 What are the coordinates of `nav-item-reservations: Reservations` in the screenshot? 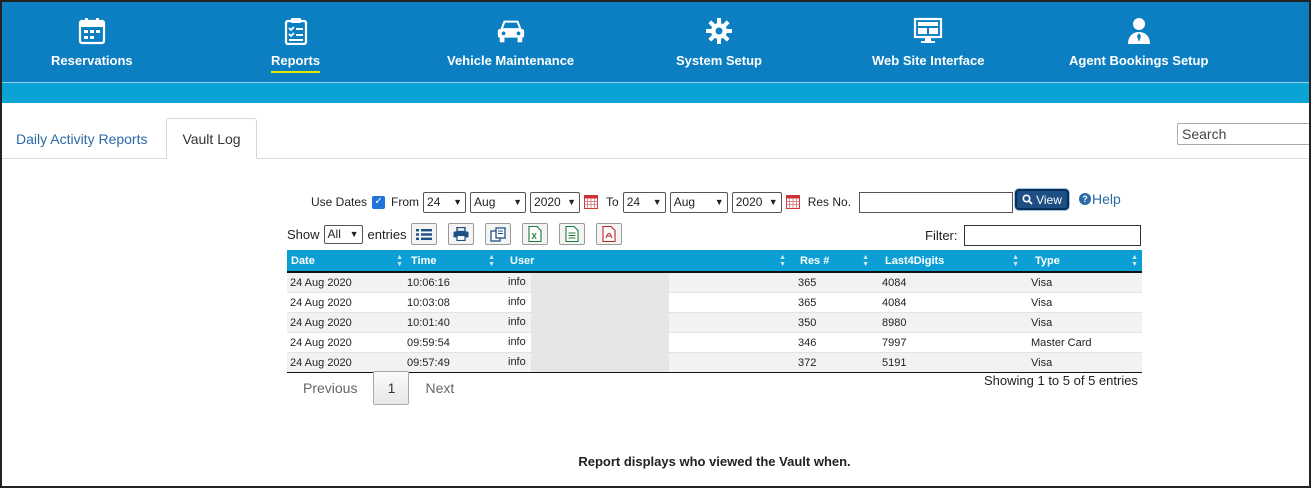 It's located at (92, 46).